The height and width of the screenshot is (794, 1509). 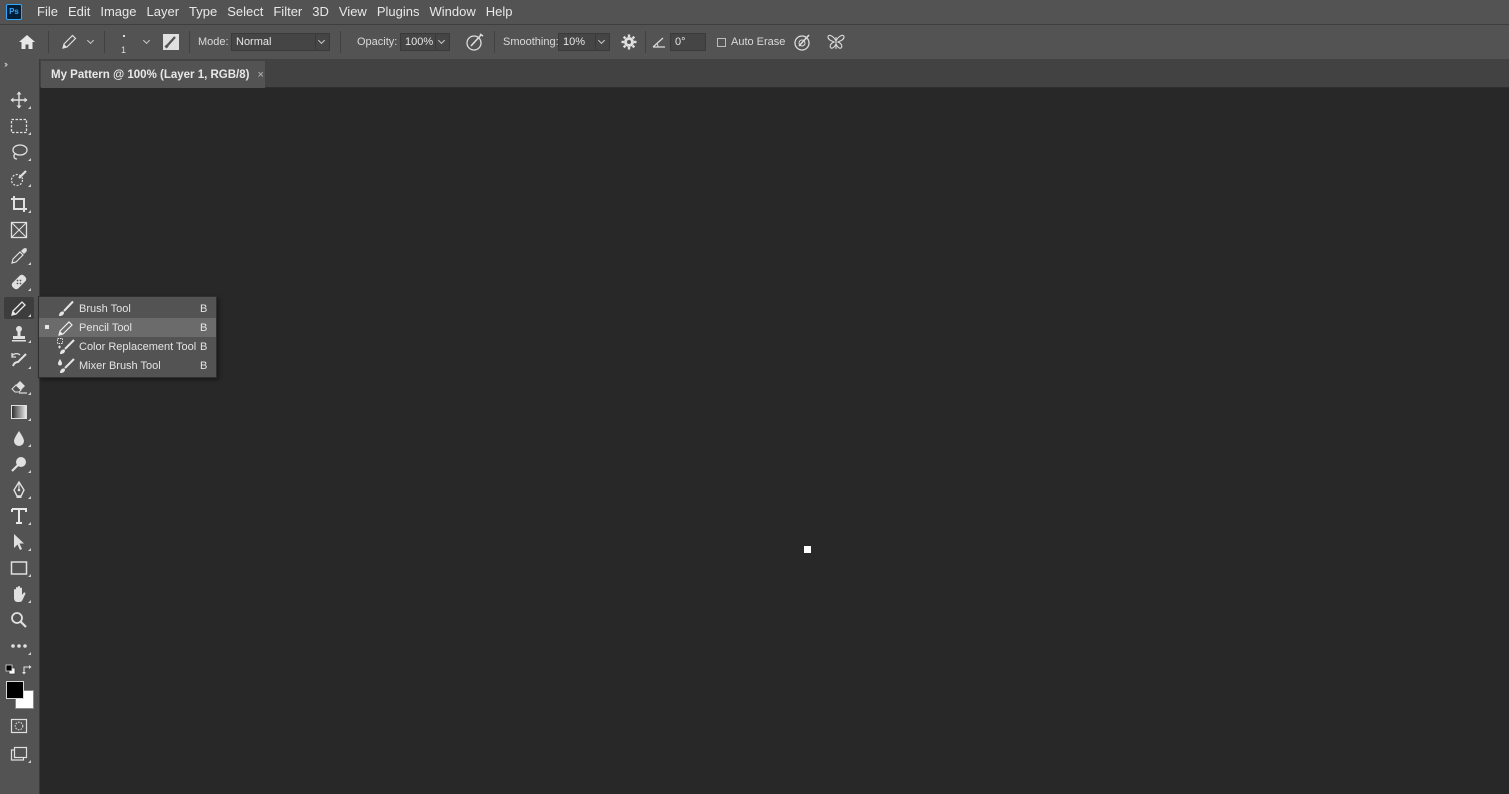 What do you see at coordinates (452, 12) in the screenshot?
I see `menu-window: Window` at bounding box center [452, 12].